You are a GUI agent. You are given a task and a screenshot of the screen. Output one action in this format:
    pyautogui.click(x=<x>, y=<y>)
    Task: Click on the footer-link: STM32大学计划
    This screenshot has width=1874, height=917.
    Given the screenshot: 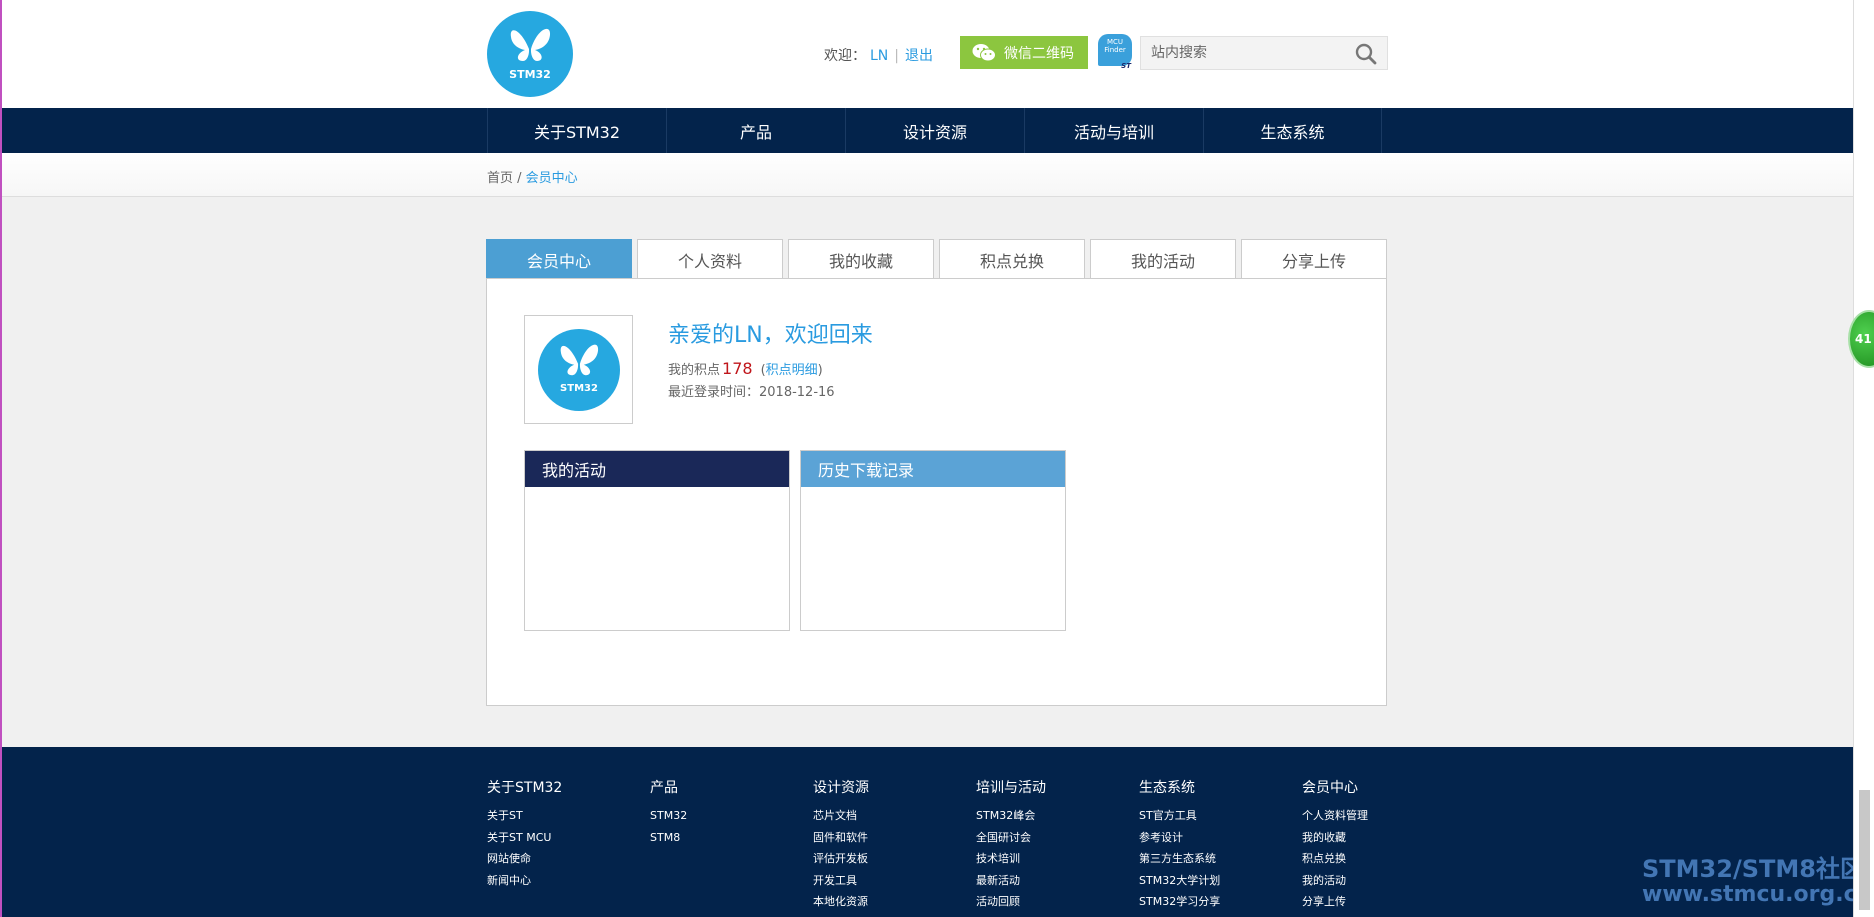 What is the action you would take?
    pyautogui.click(x=1219, y=881)
    